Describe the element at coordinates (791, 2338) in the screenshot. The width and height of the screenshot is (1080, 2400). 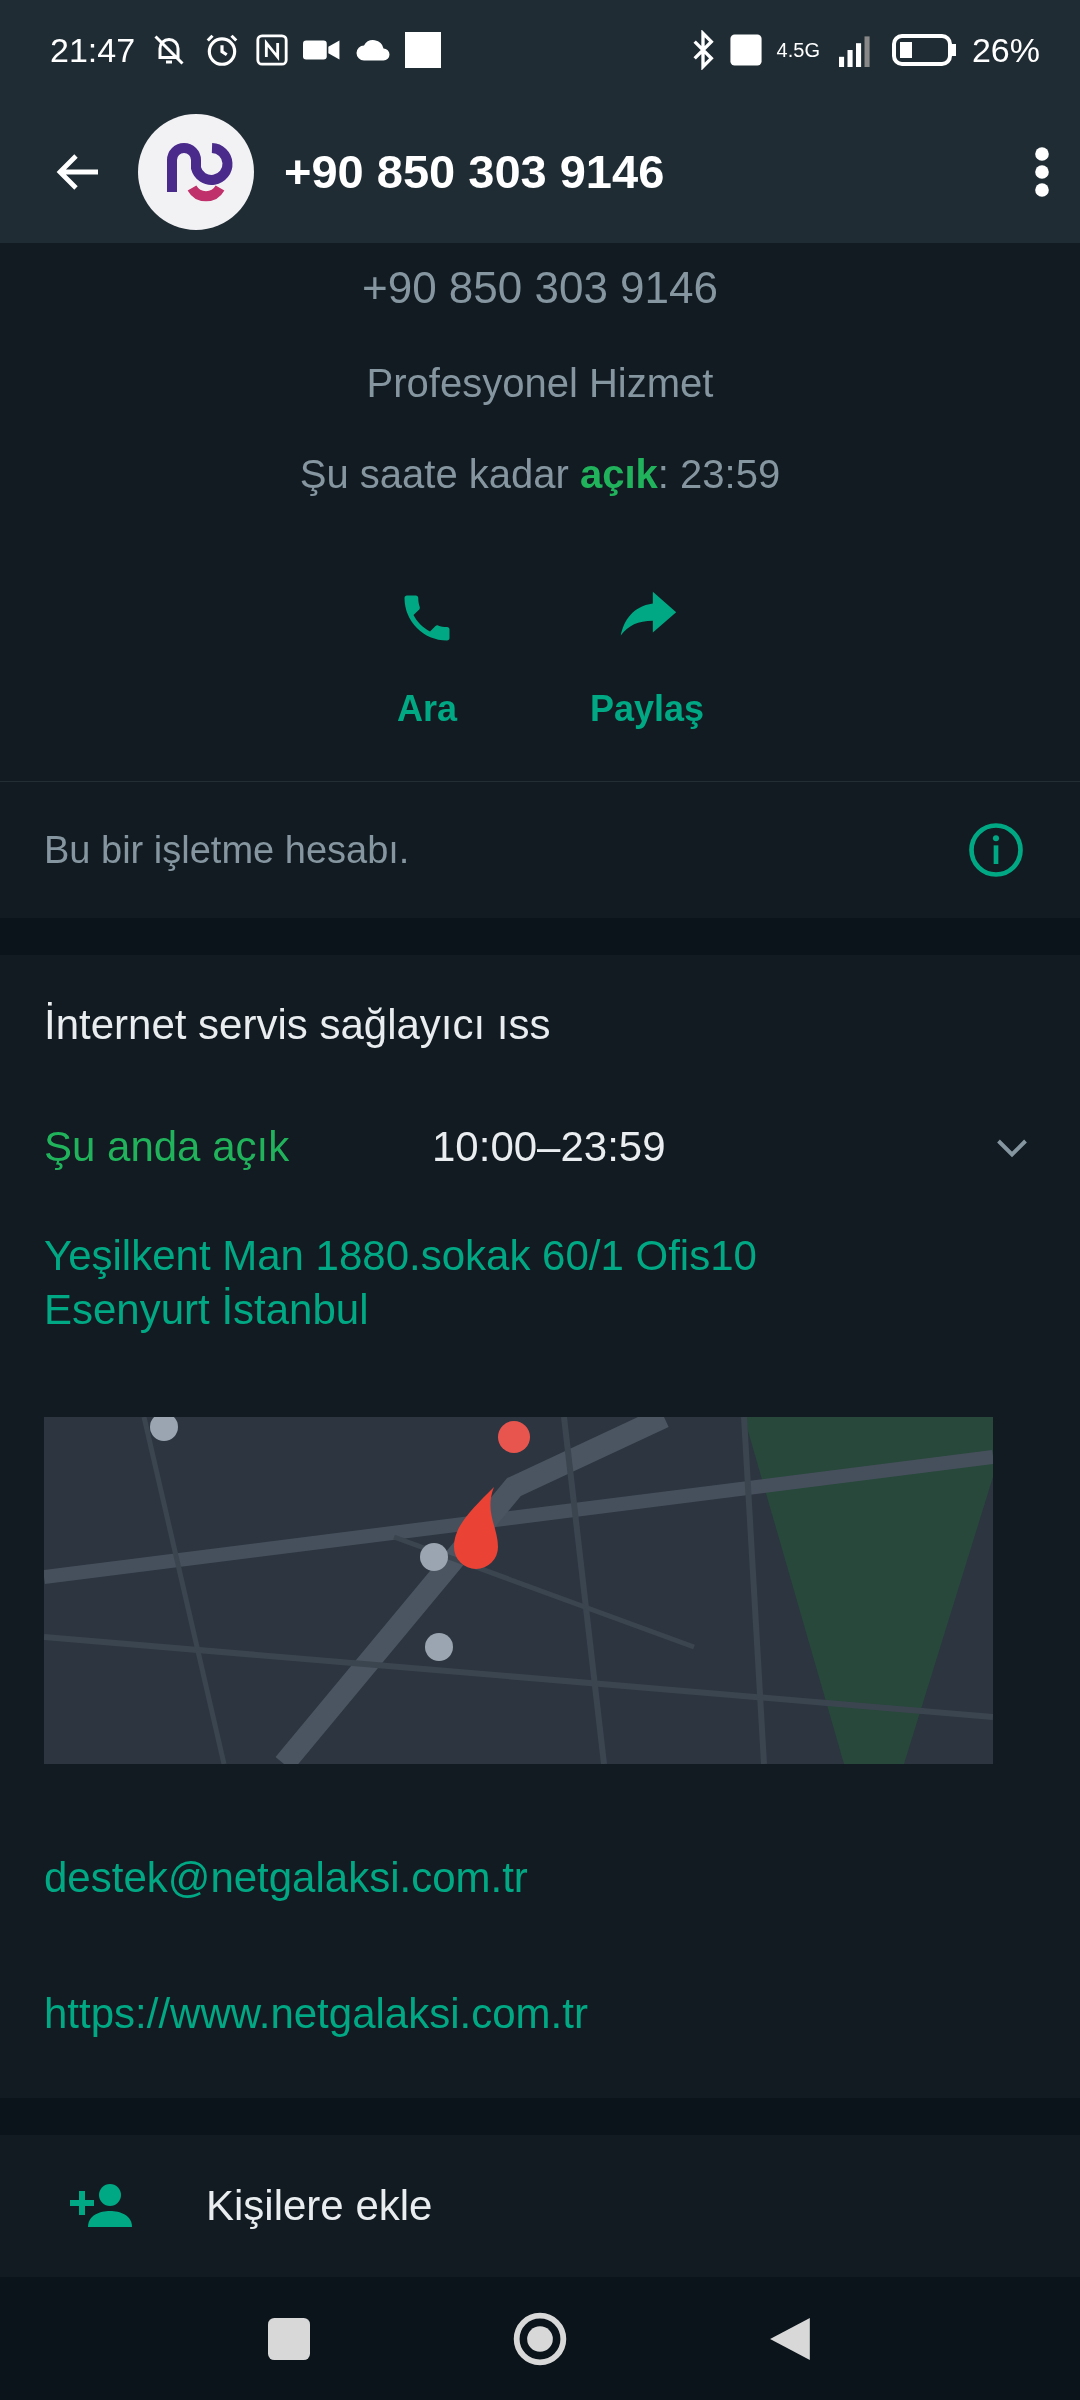
I see `triangle-icon` at that location.